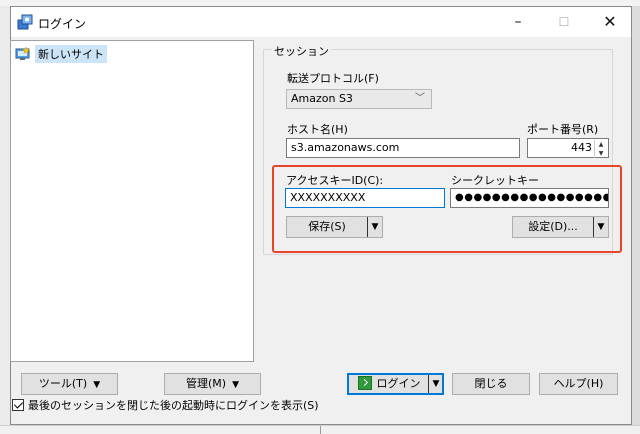 This screenshot has height=434, width=640. I want to click on session-group-legend: セッション, so click(301, 51).